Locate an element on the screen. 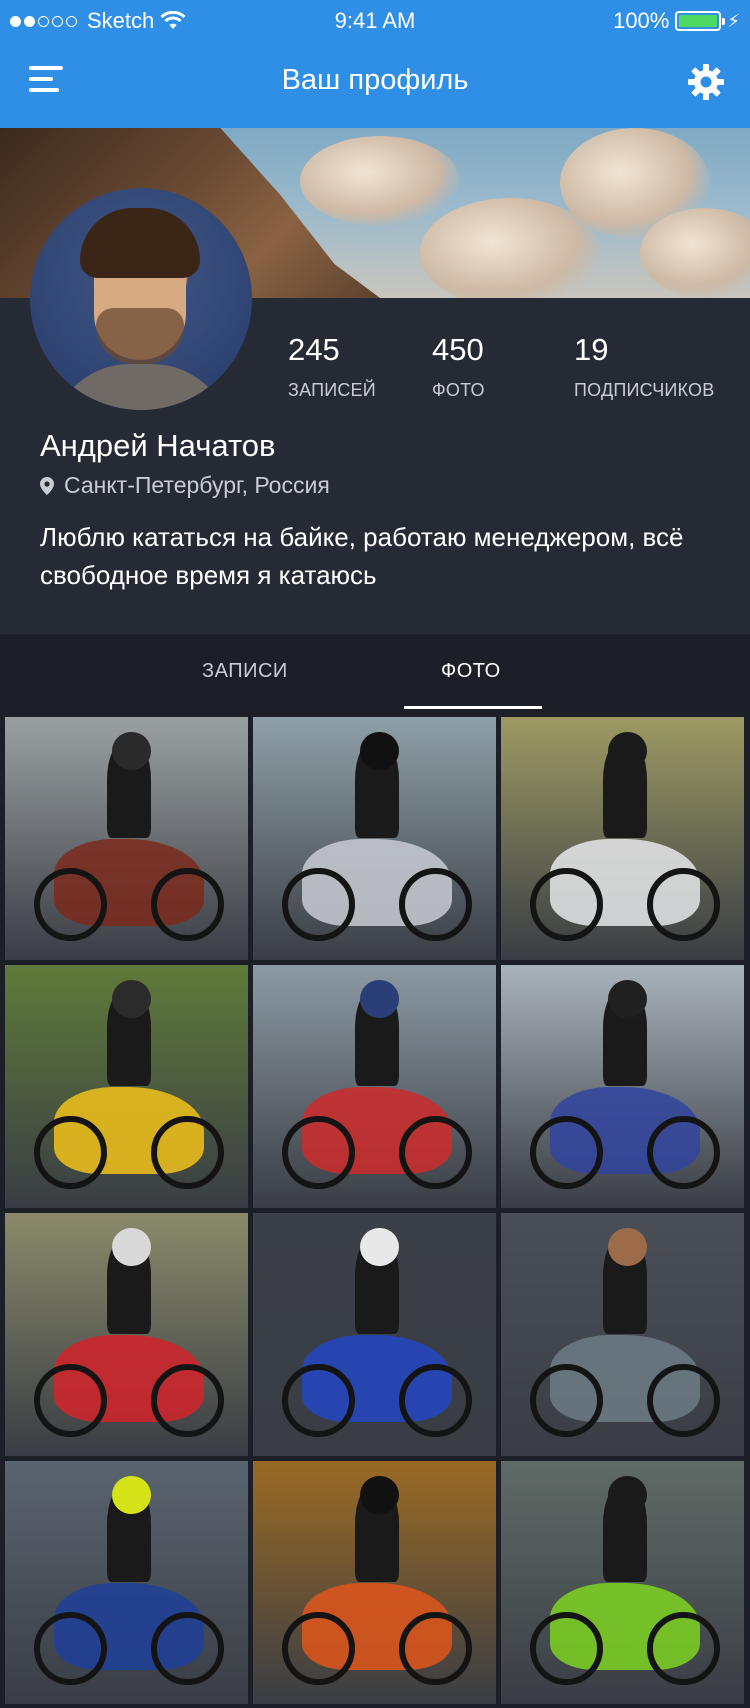  active-tab-indicator is located at coordinates (473, 707).